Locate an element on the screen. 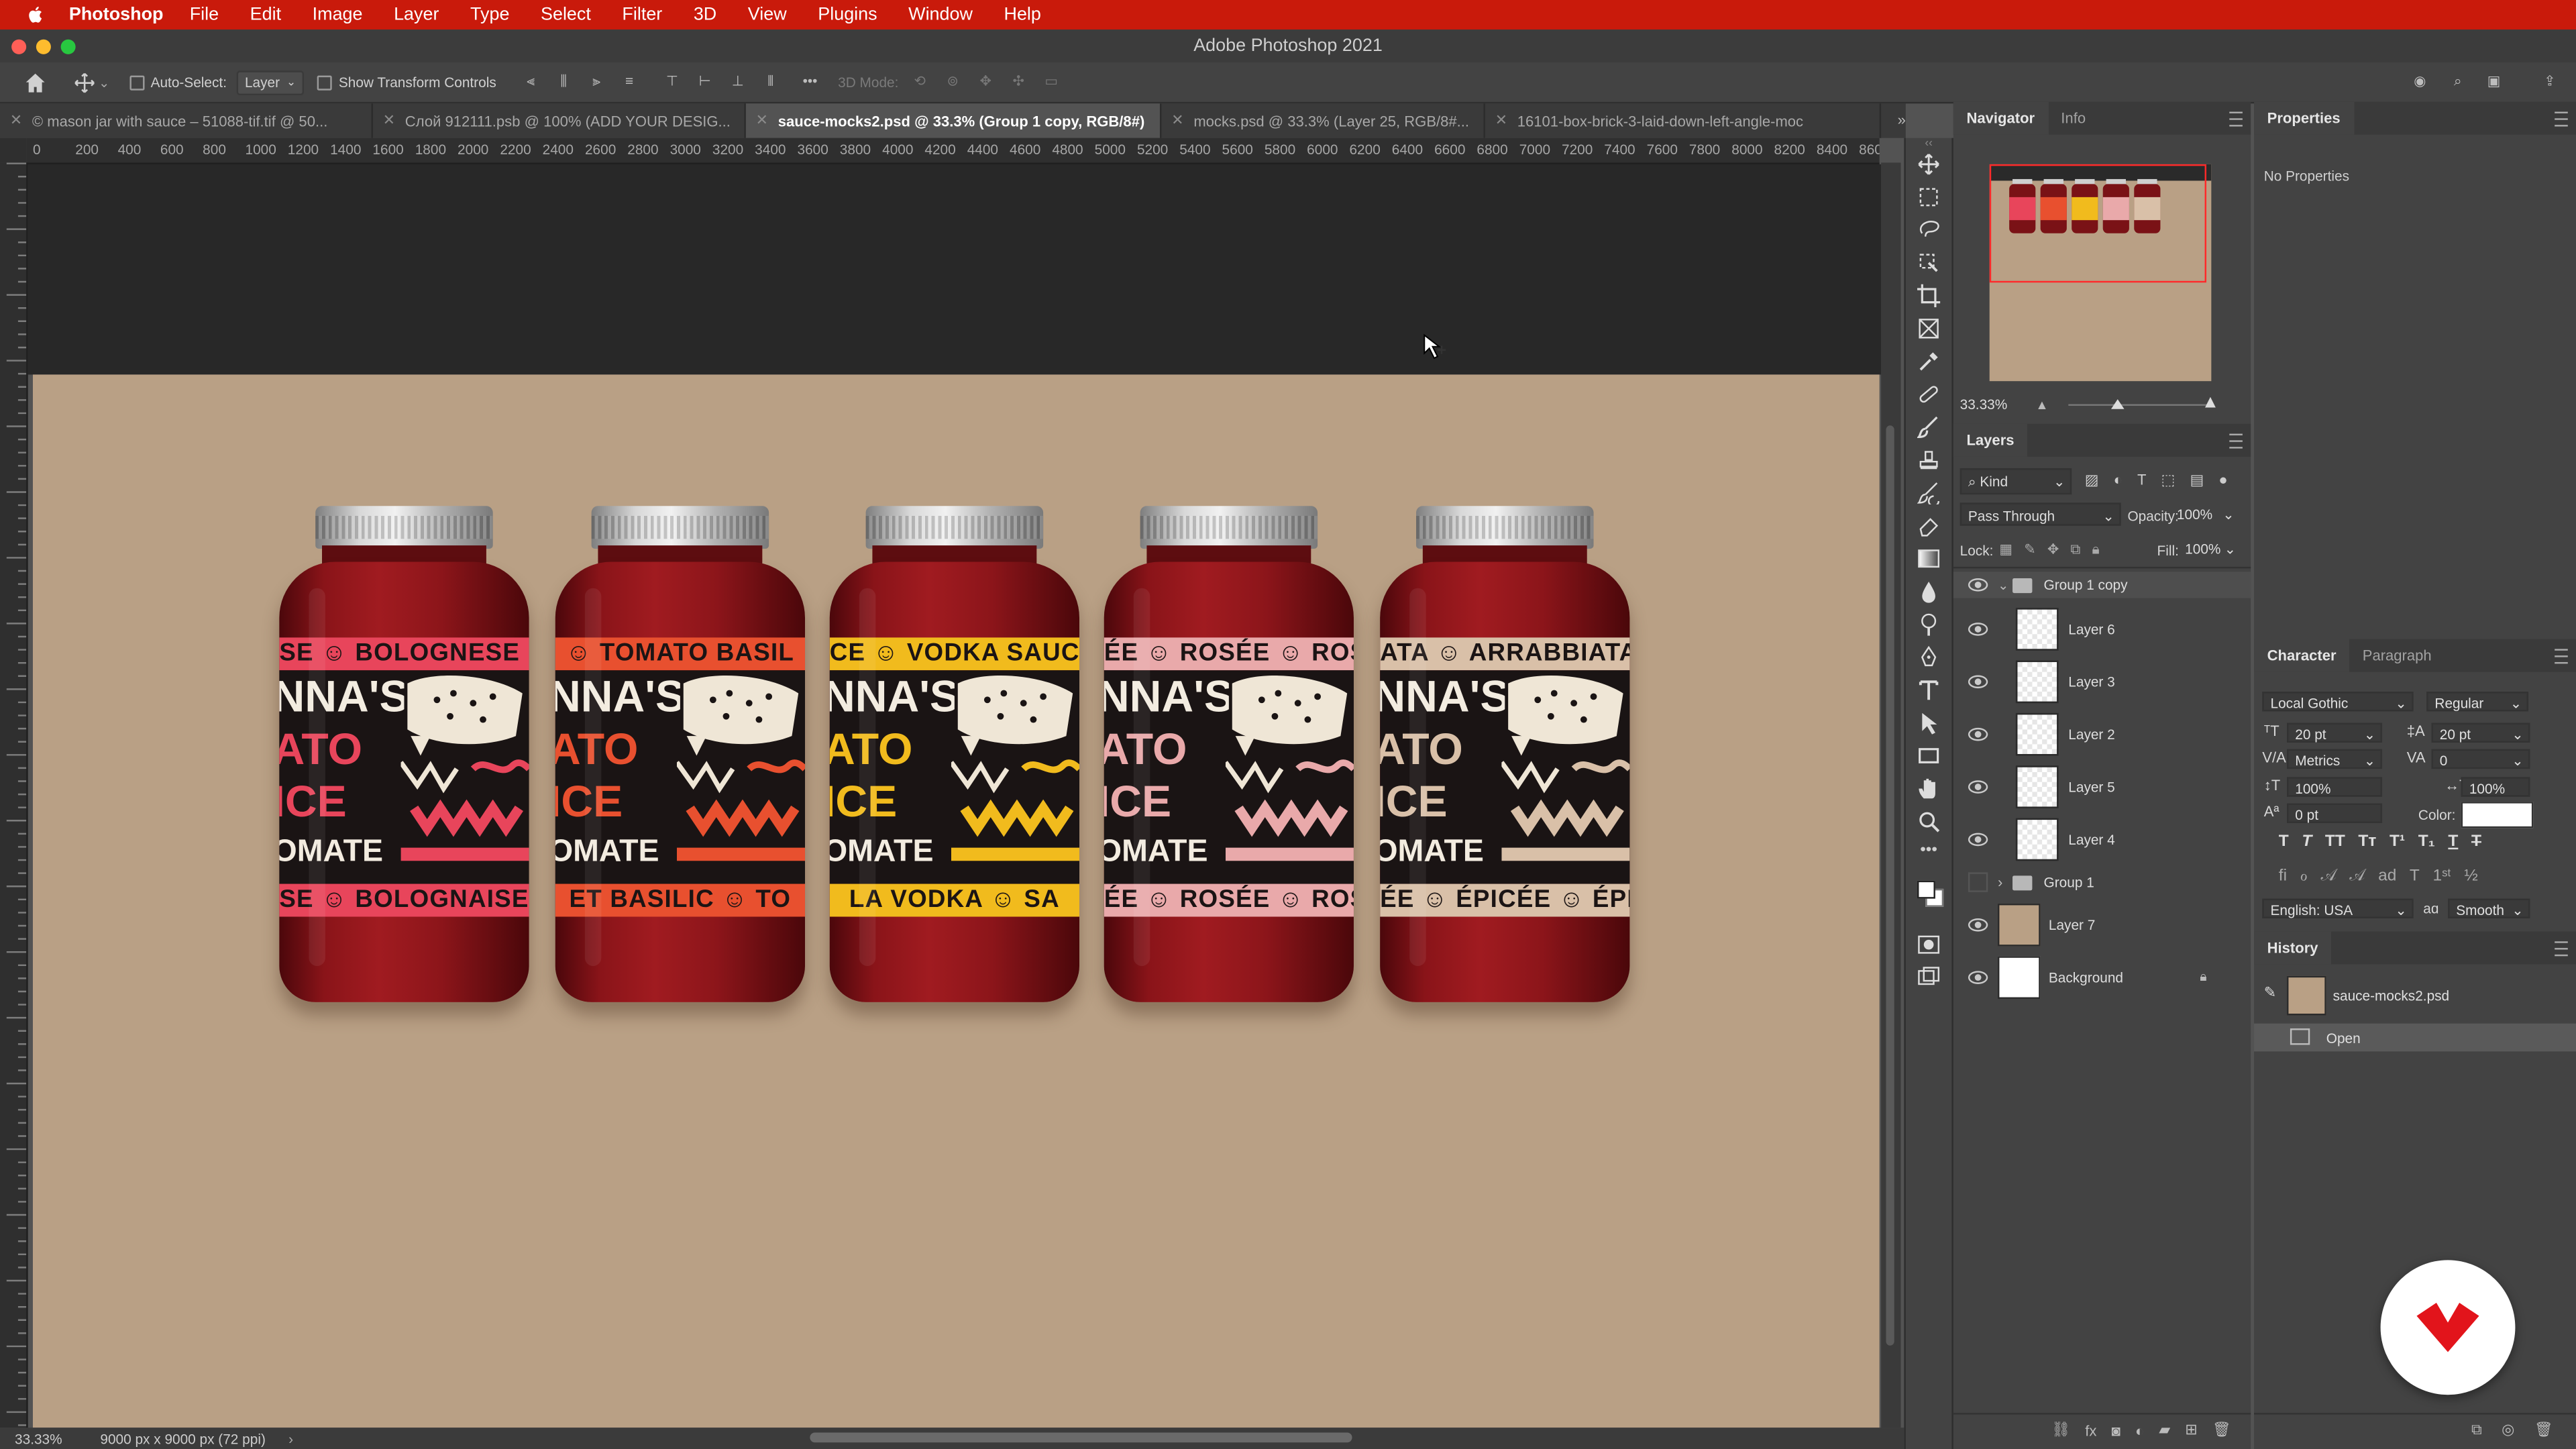  3d-roll-icon: ⊚ is located at coordinates (952, 82).